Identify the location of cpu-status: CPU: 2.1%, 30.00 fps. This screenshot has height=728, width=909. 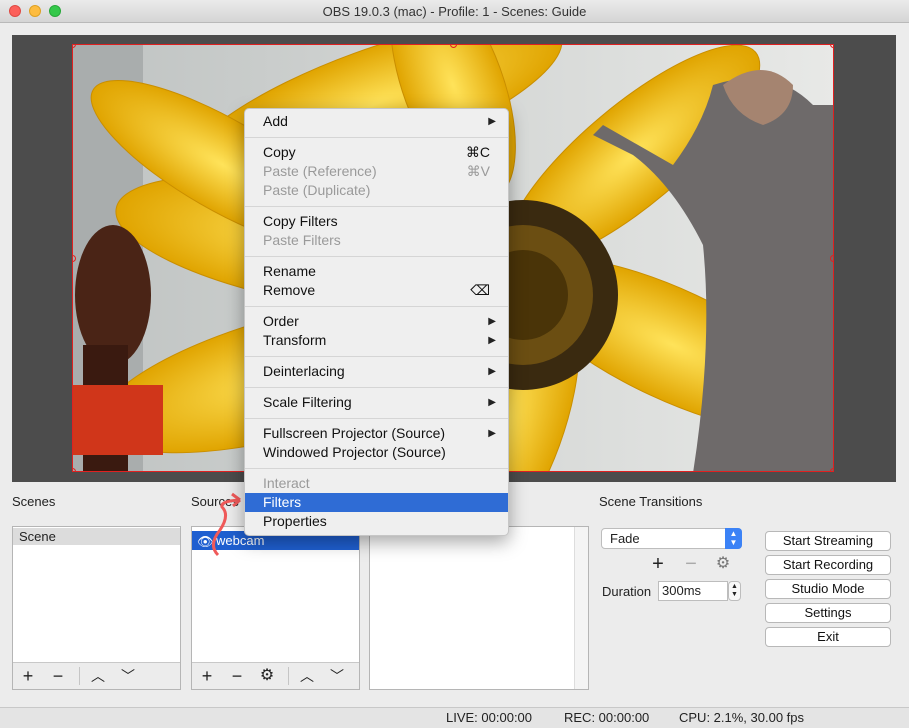
(742, 717).